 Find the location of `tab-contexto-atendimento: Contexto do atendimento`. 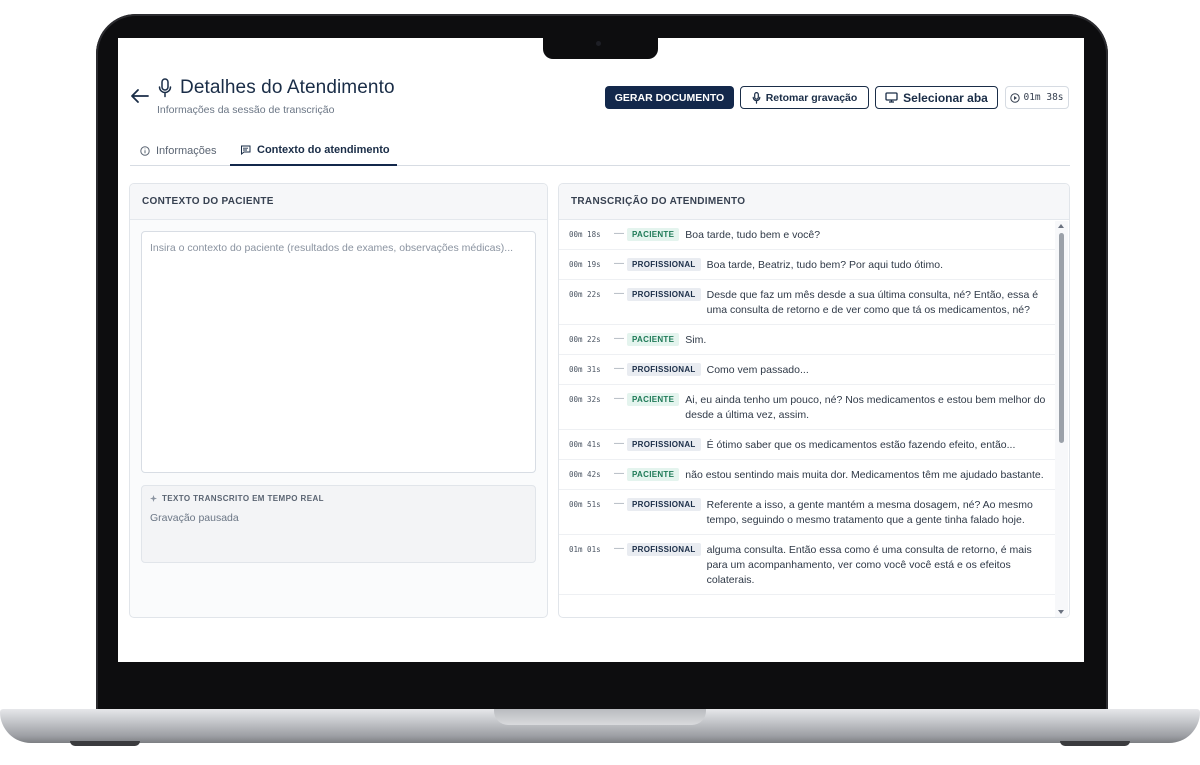

tab-contexto-atendimento: Contexto do atendimento is located at coordinates (313, 151).